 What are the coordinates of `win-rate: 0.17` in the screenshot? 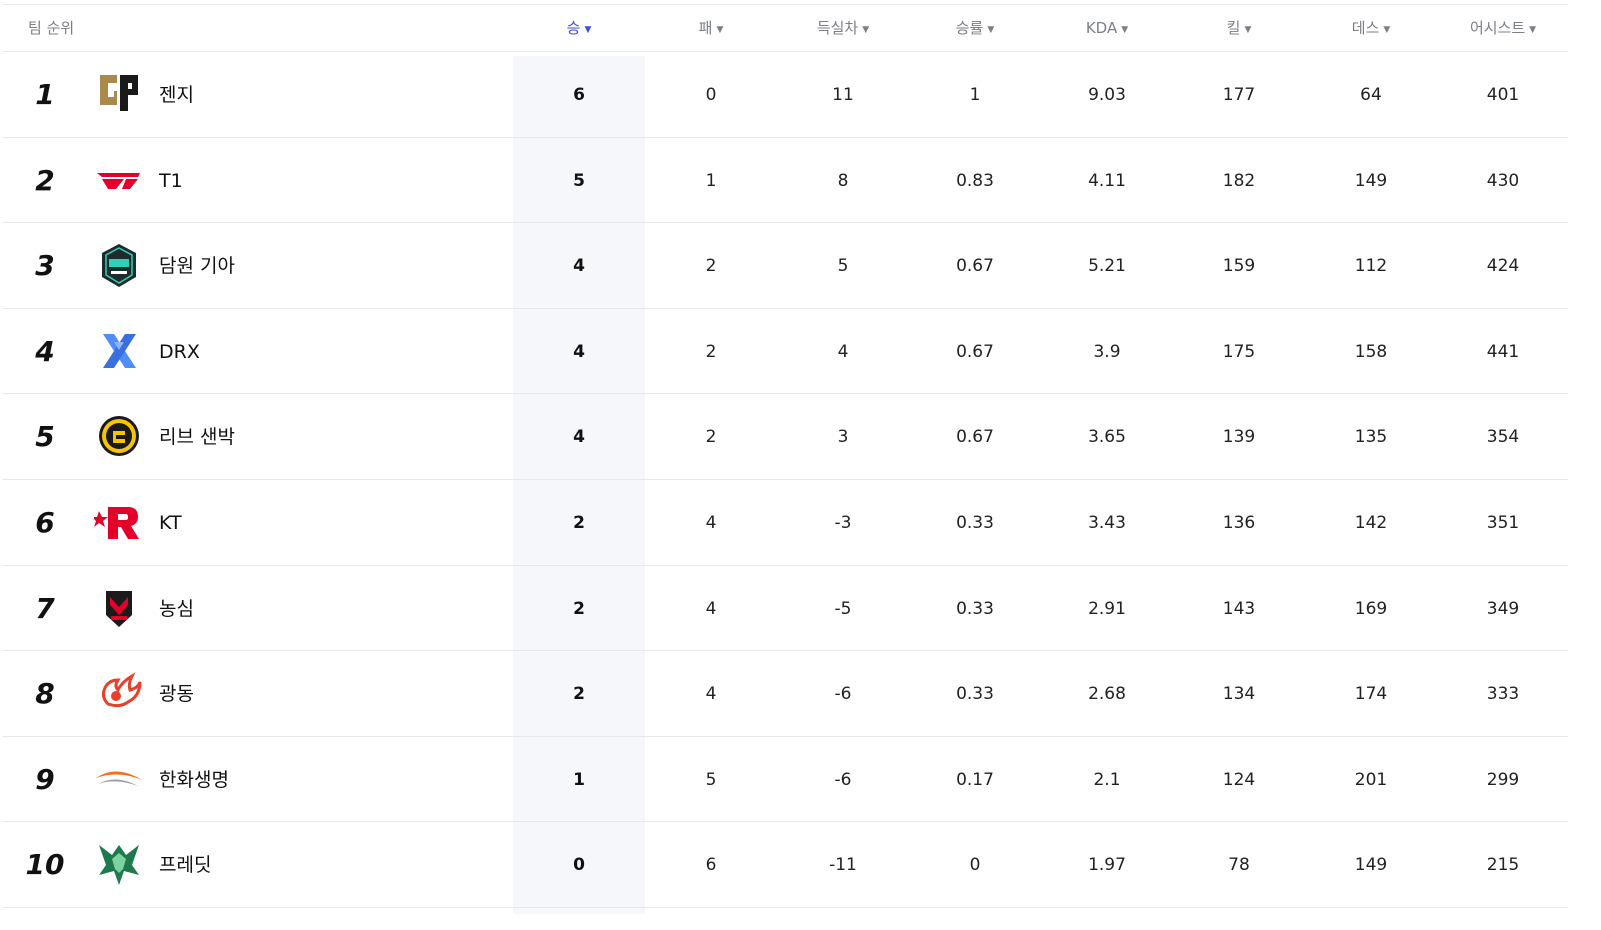 It's located at (975, 779).